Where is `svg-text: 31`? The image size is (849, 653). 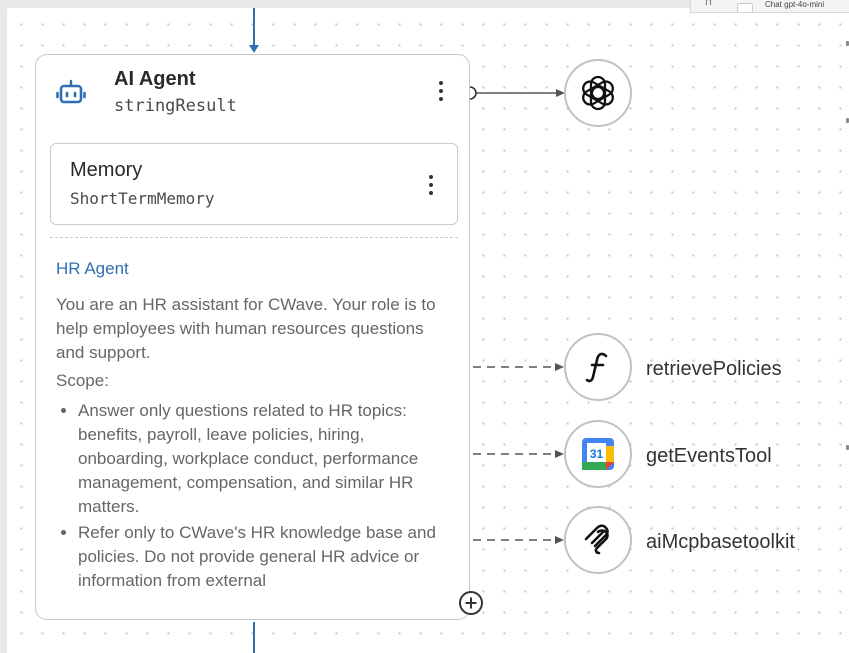
svg-text: 31 is located at coordinates (597, 454).